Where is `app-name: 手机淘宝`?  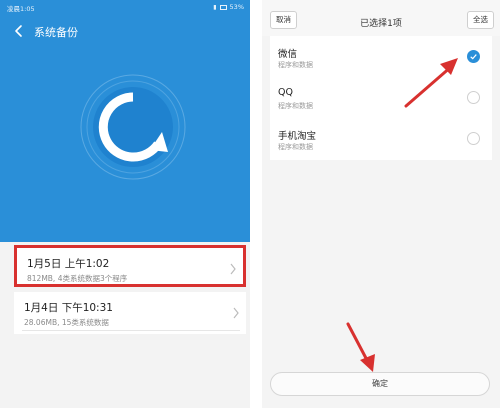 app-name: 手机淘宝 is located at coordinates (297, 136).